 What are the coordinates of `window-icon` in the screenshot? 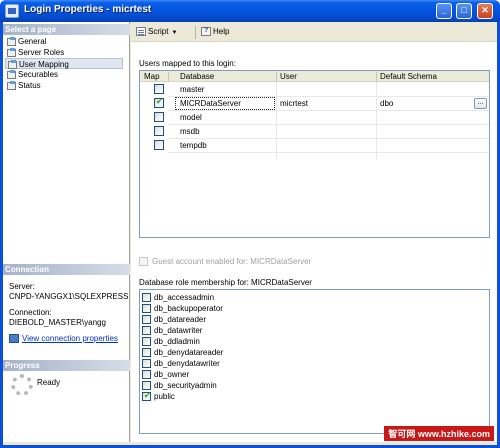 It's located at (12, 11).